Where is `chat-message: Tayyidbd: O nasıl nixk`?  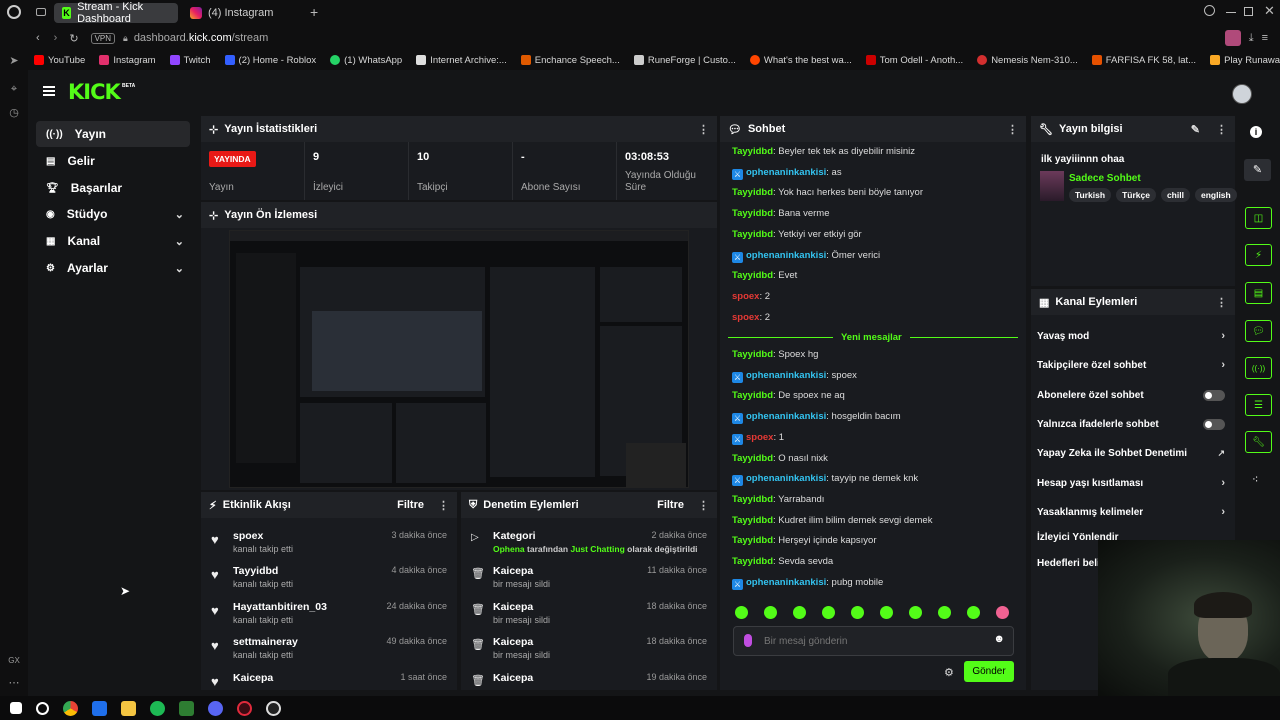 chat-message: Tayyidbd: O nasıl nixk is located at coordinates (780, 458).